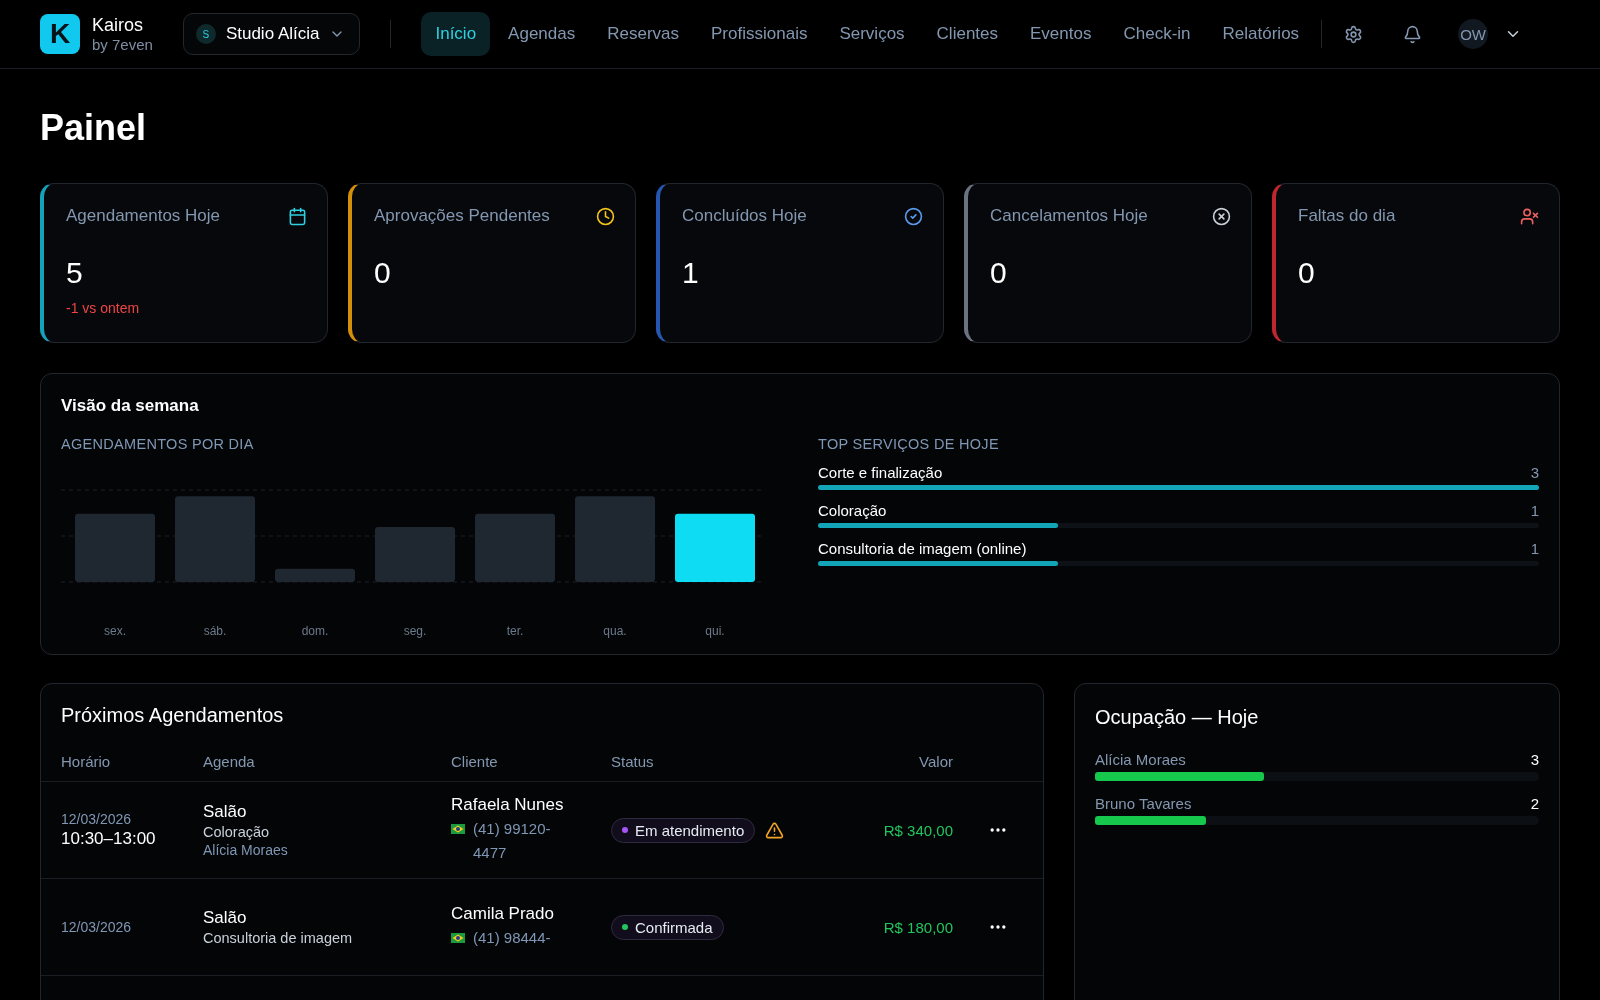 Image resolution: width=1600 pixels, height=1000 pixels. Describe the element at coordinates (633, 761) in the screenshot. I see `column-header: Status` at that location.